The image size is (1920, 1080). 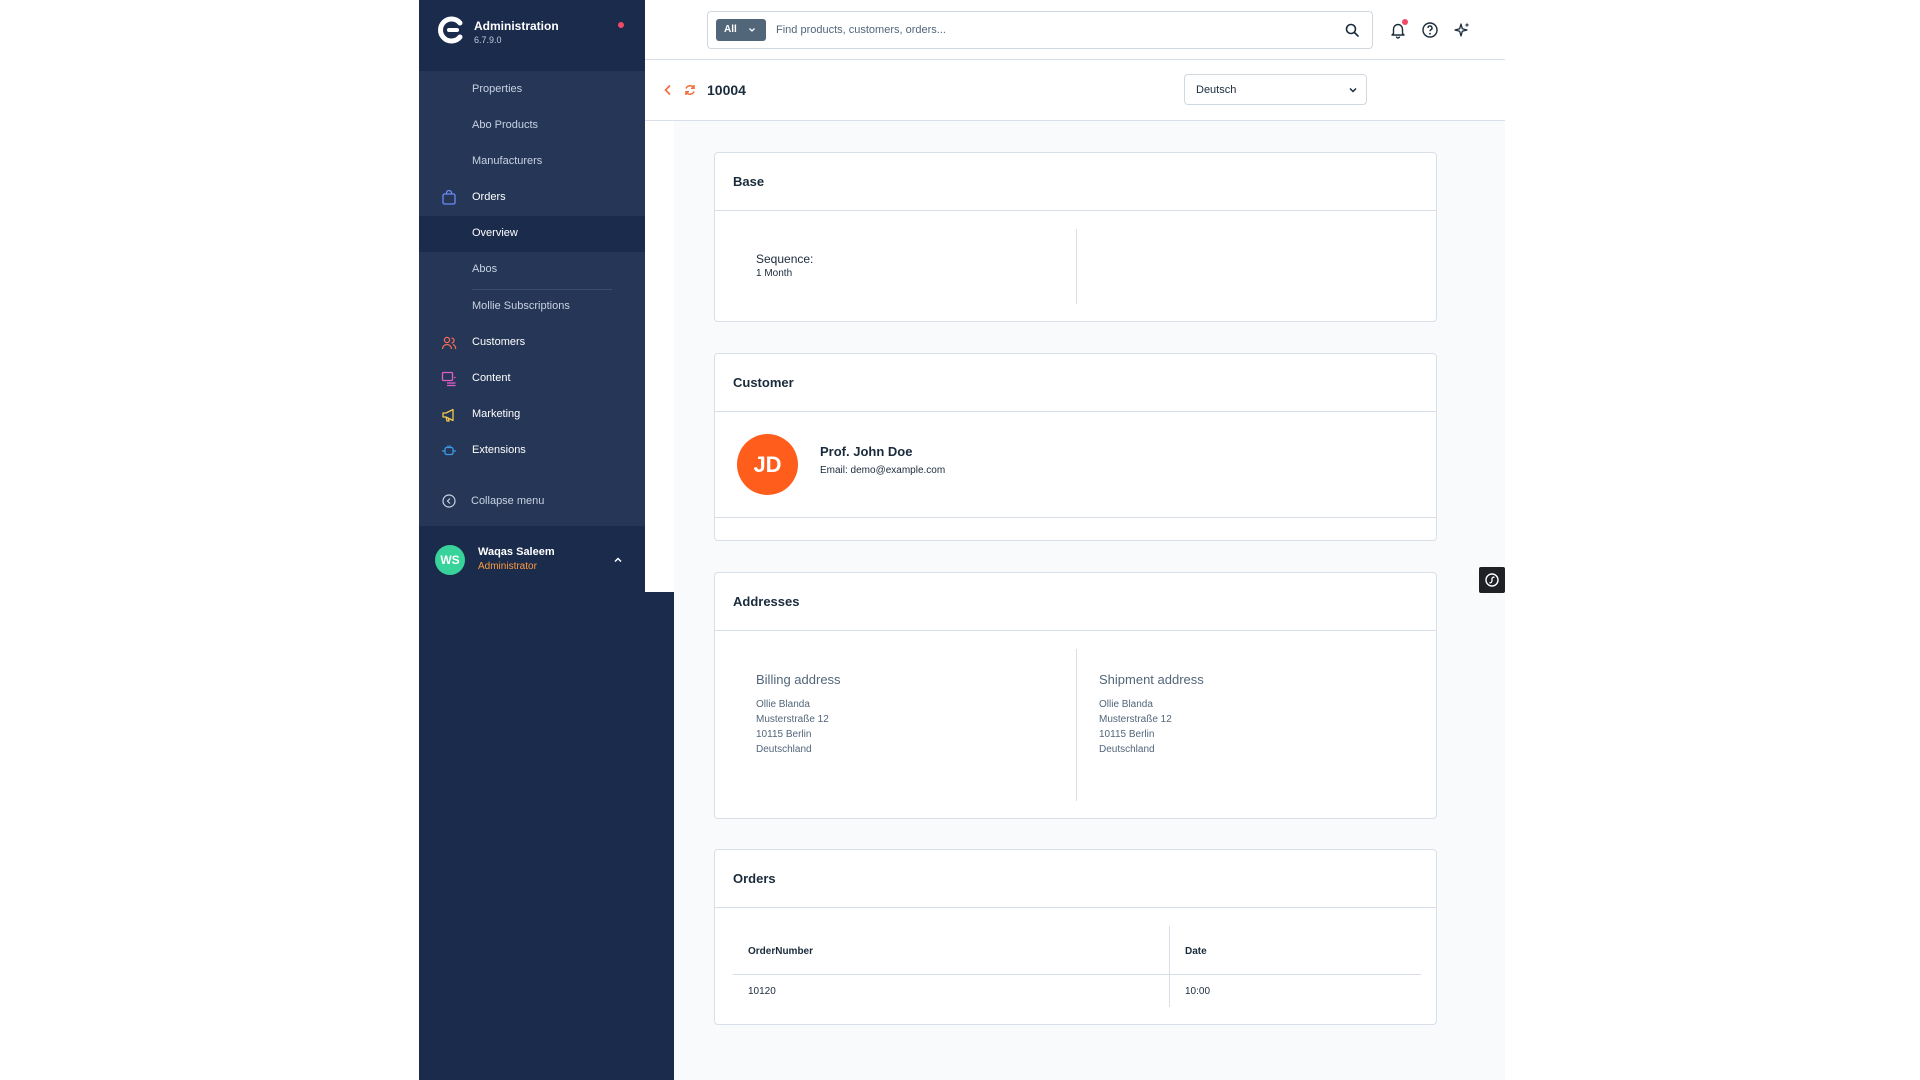 What do you see at coordinates (532, 198) in the screenshot?
I see `sidebar-item-orders: Orders` at bounding box center [532, 198].